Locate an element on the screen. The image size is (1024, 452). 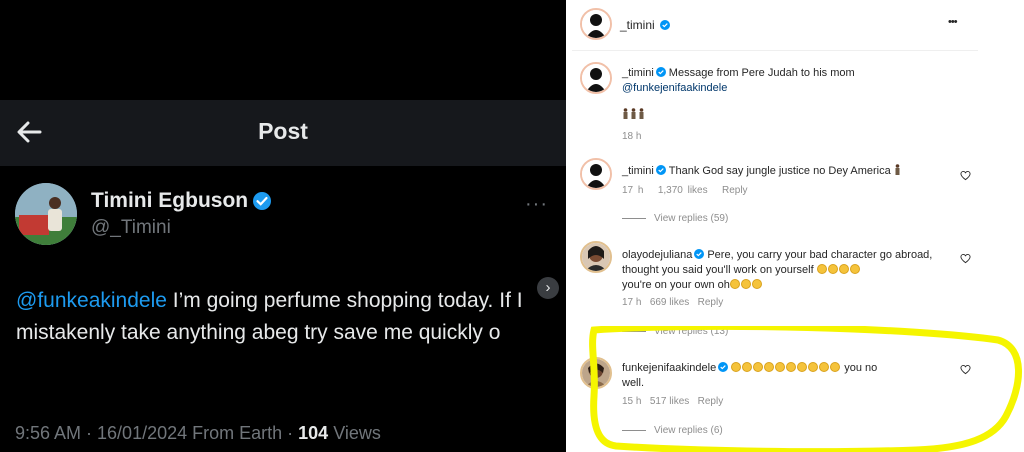
comment-meta: 17 h 669 likes Reply is located at coordinates (672, 302).